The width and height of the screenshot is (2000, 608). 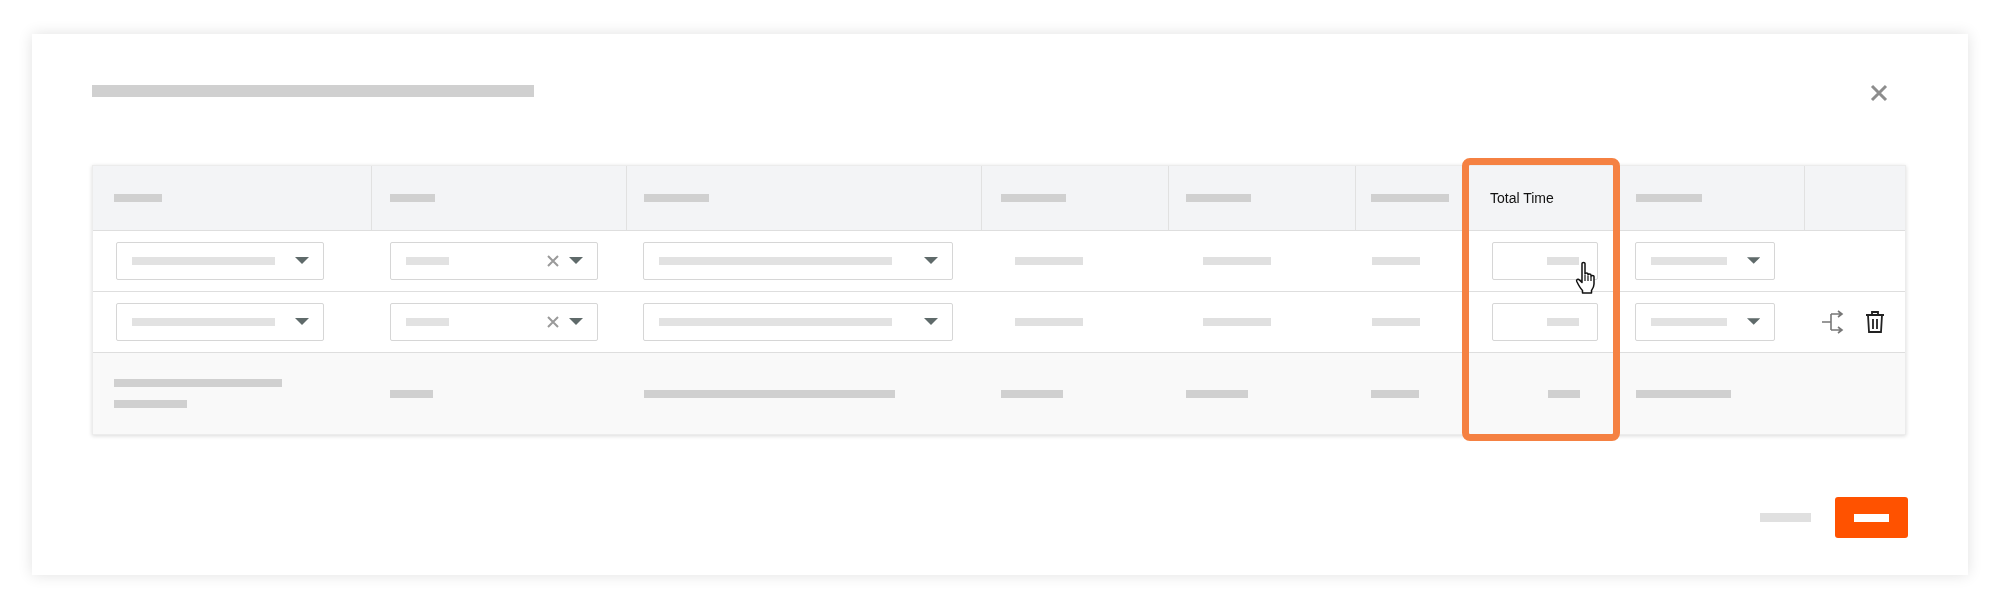 I want to click on input-field, so click(x=1545, y=322).